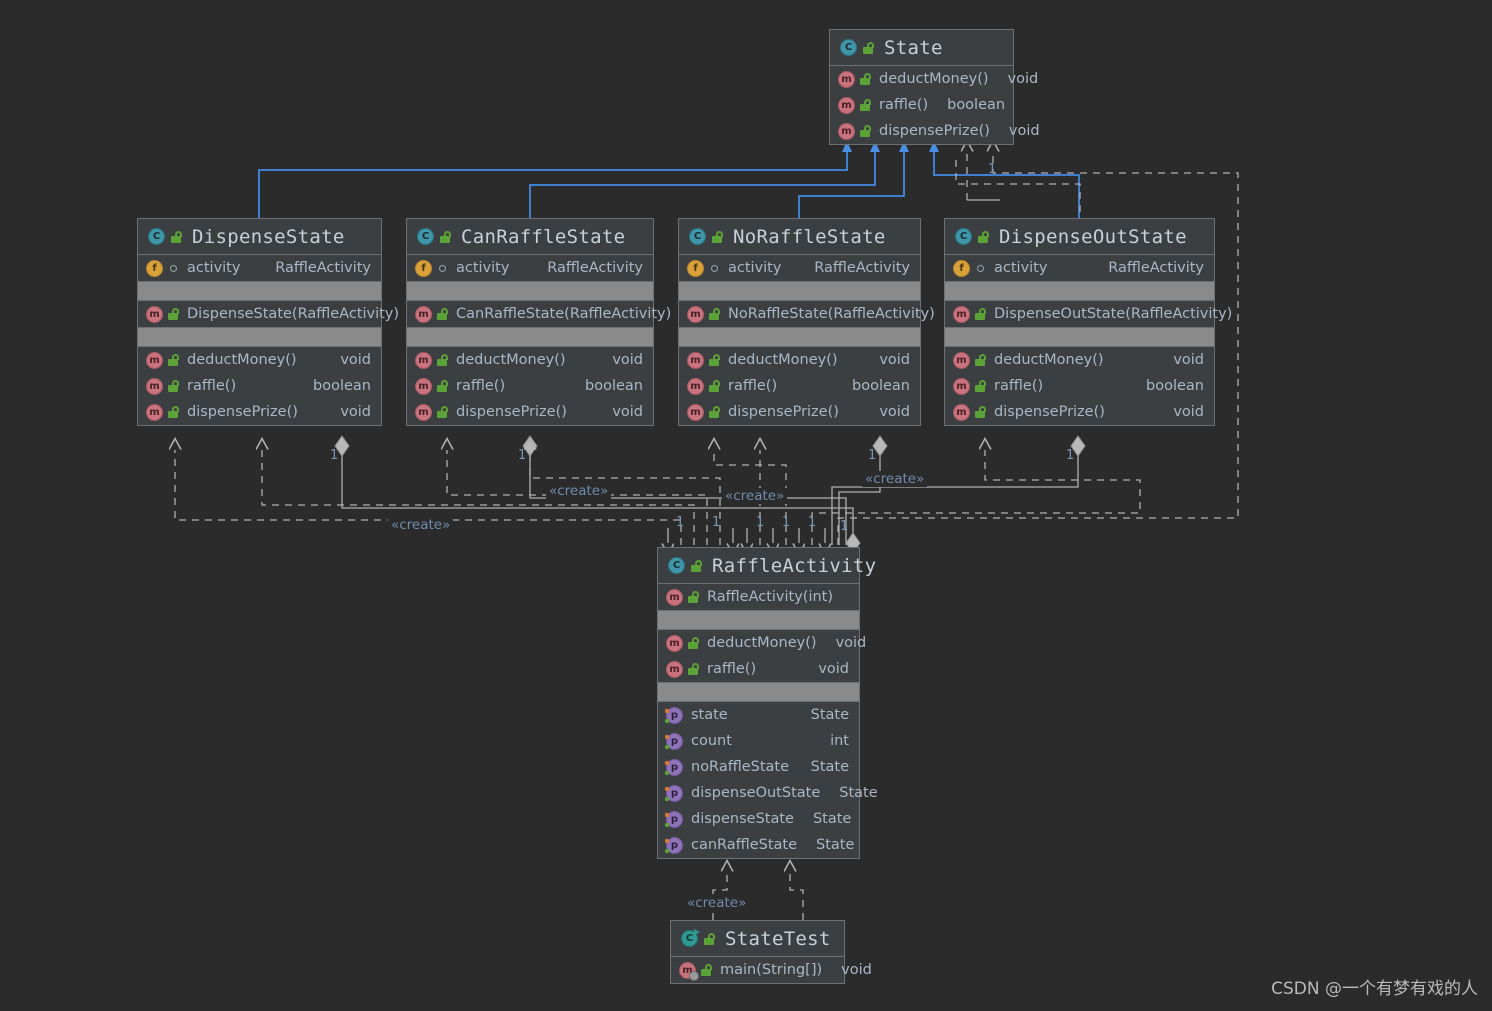  Describe the element at coordinates (758, 715) in the screenshot. I see `uml-member-row: p state State` at that location.